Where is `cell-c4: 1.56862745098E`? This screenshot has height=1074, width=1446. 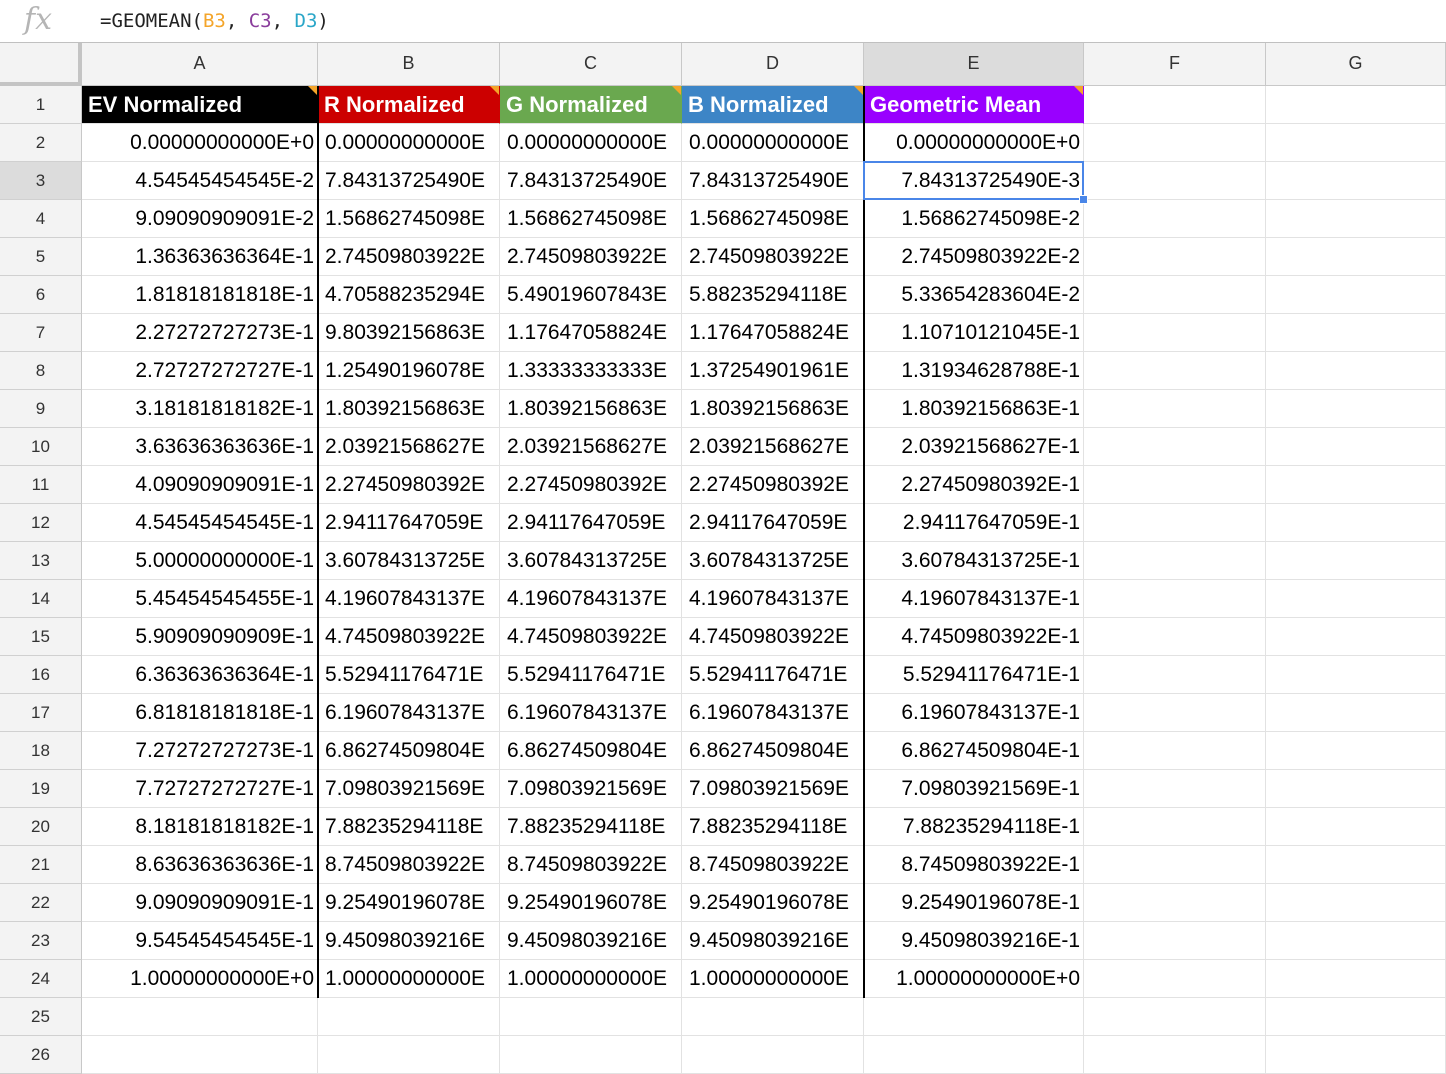
cell-c4: 1.56862745098E is located at coordinates (591, 219).